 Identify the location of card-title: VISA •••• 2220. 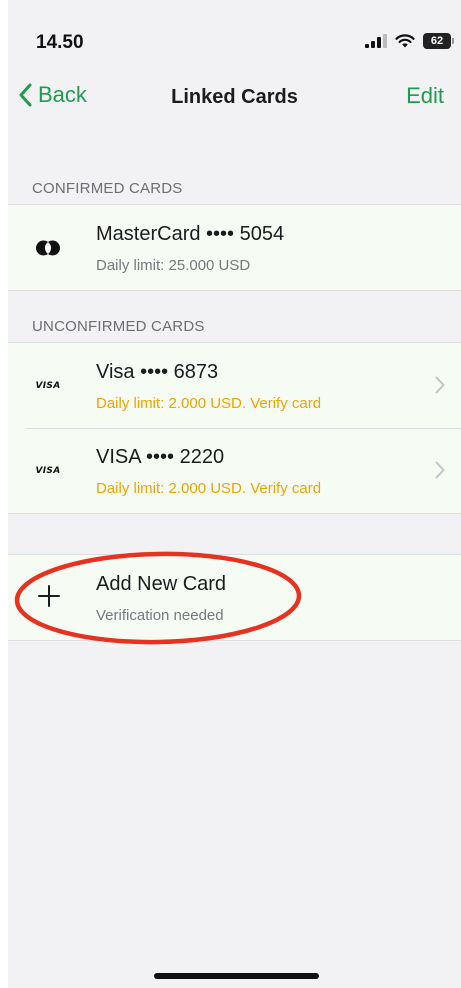
(160, 457).